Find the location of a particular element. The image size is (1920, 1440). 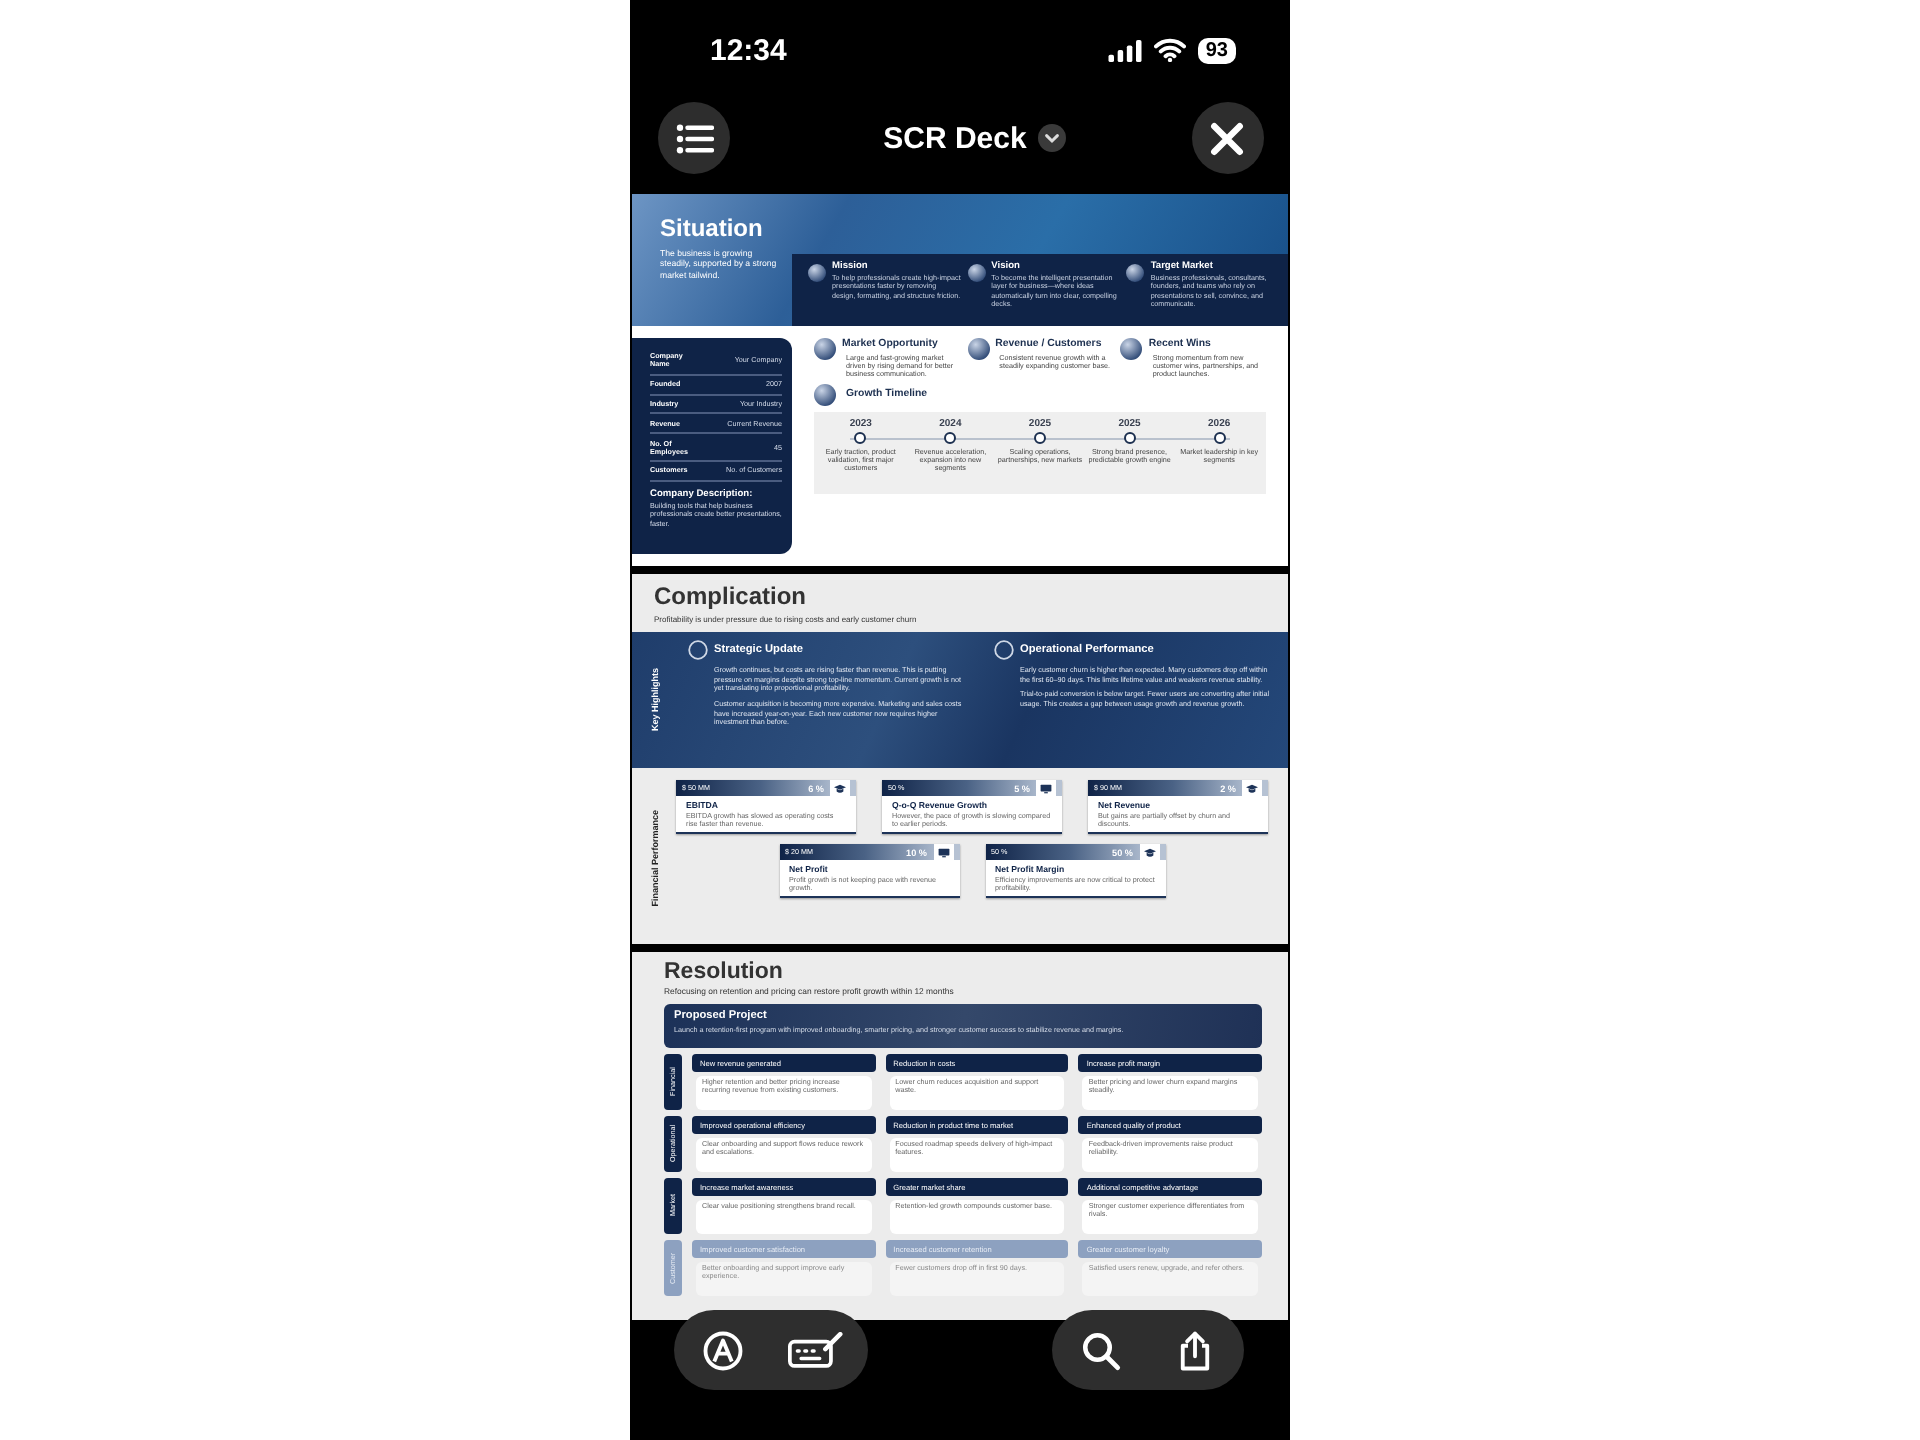

battery-indicator: 93 is located at coordinates (1216, 50).